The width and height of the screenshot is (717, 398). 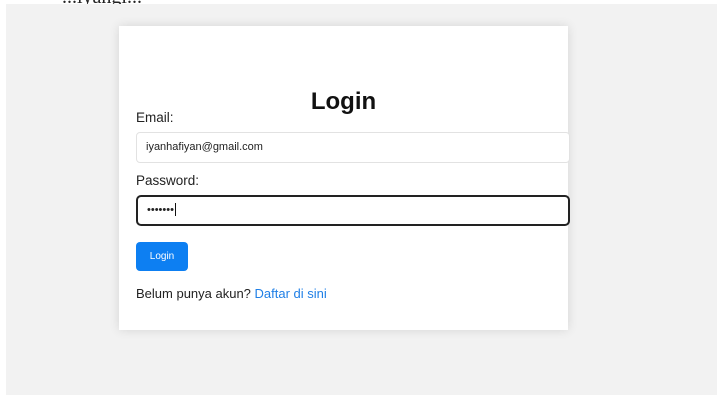 What do you see at coordinates (193, 293) in the screenshot?
I see `register-prompt: Belum punya akun?` at bounding box center [193, 293].